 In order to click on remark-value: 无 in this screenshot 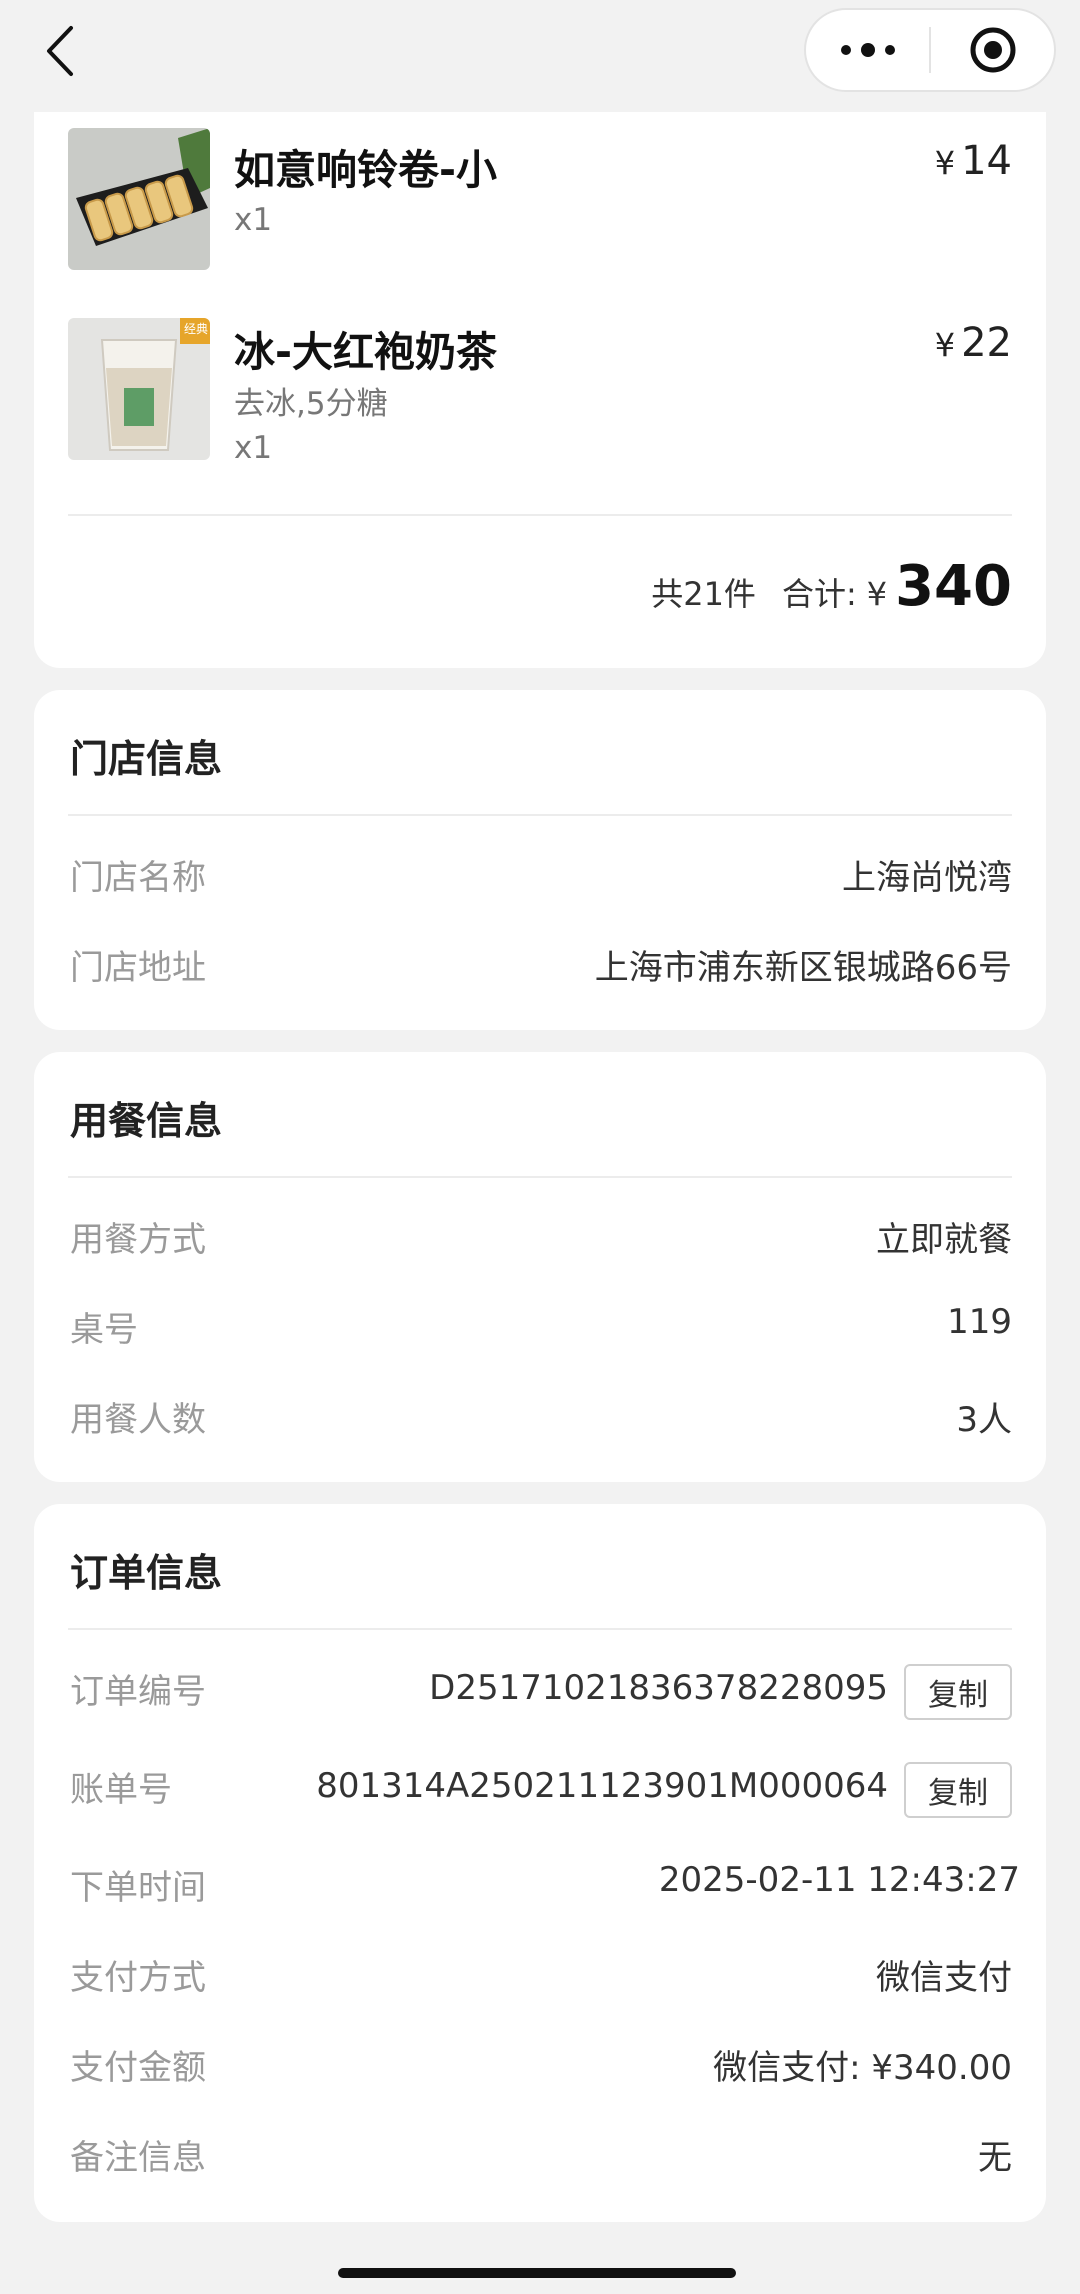, I will do `click(995, 2158)`.